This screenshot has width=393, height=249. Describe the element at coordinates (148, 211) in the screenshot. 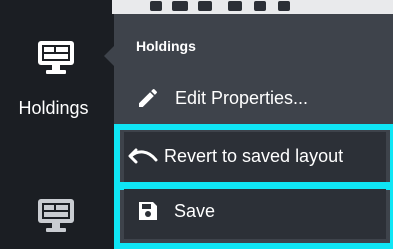

I see `floppy-disk-icon` at that location.